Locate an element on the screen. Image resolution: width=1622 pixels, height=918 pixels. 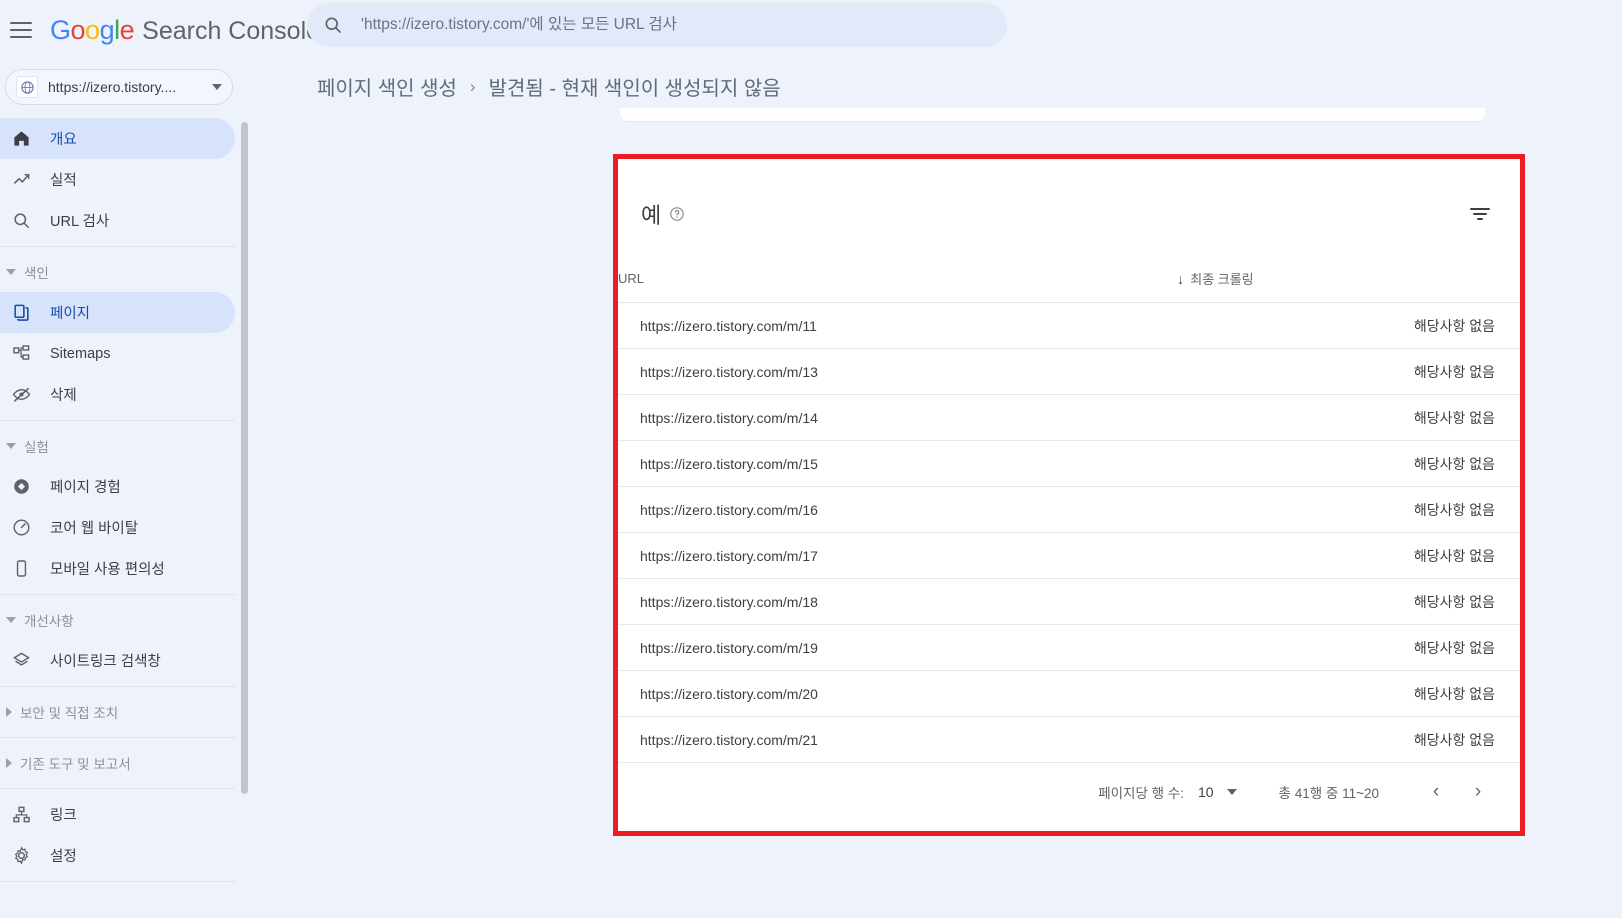
sidebar-group-security-actions: 보안 및 직접 조치 is located at coordinates (121, 712).